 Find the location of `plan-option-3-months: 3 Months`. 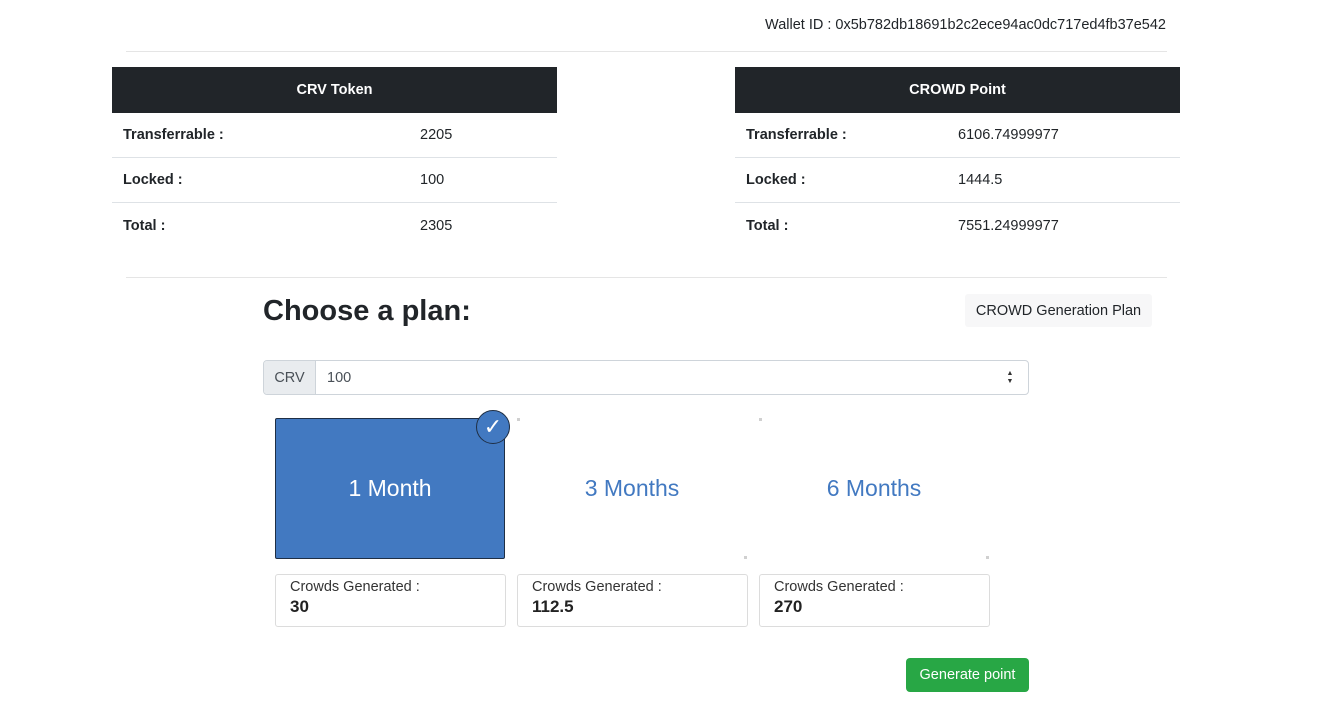

plan-option-3-months: 3 Months is located at coordinates (632, 488).